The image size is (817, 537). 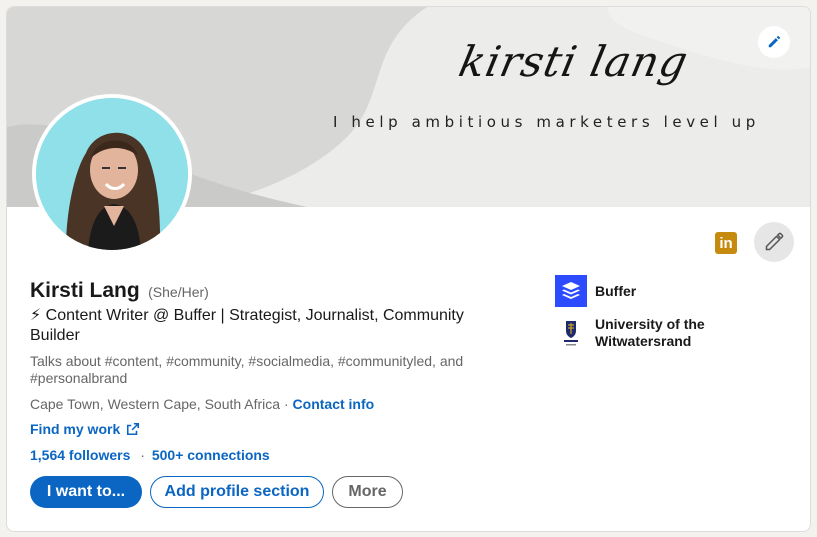 What do you see at coordinates (80, 455) in the screenshot?
I see `followers-link: 1,564 followers` at bounding box center [80, 455].